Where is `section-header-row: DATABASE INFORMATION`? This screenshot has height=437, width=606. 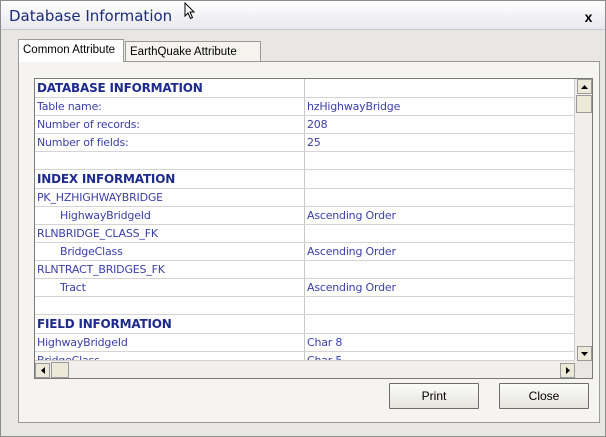
section-header-row: DATABASE INFORMATION is located at coordinates (305, 88).